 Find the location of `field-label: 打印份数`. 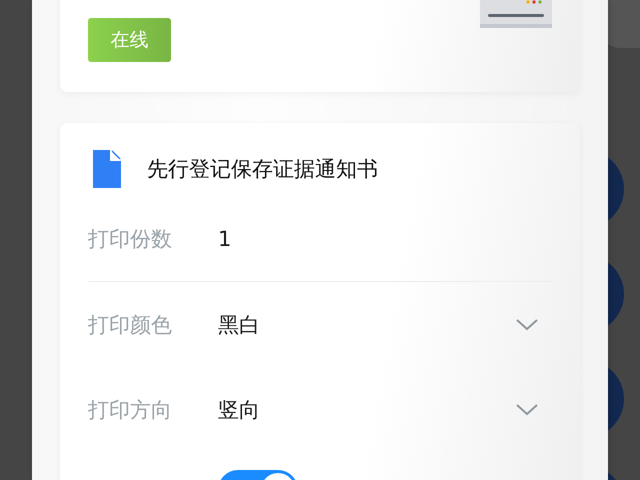

field-label: 打印份数 is located at coordinates (130, 239).